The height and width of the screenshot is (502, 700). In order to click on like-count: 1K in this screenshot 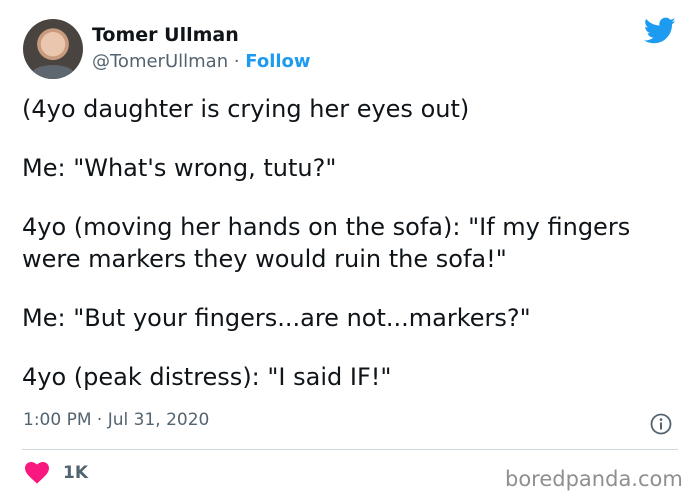, I will do `click(76, 473)`.